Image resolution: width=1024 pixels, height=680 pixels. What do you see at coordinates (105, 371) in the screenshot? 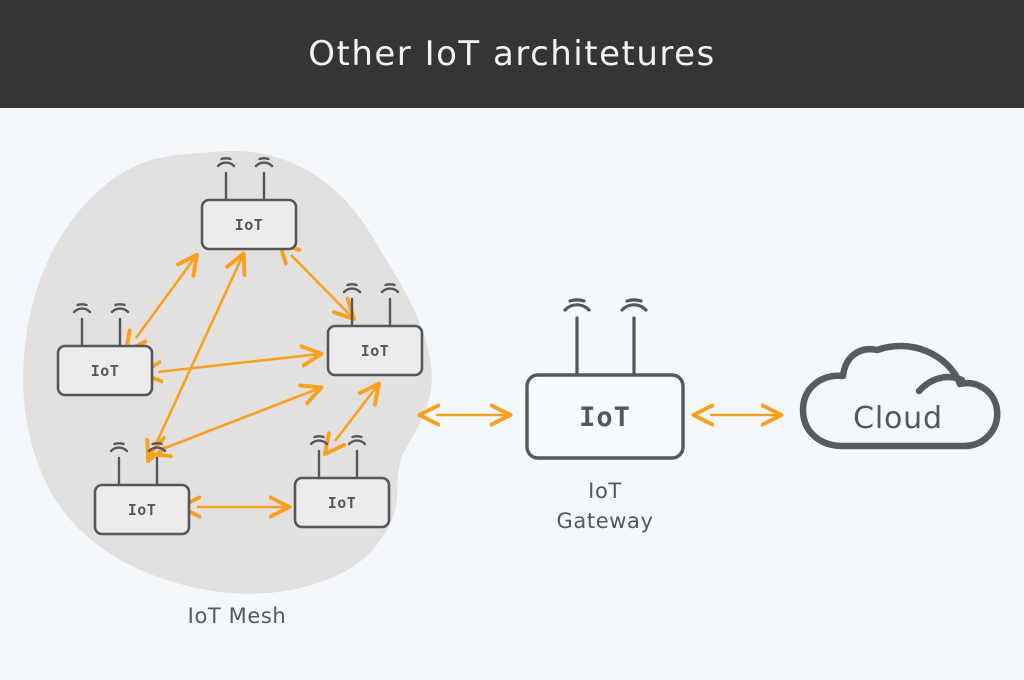
I see `mesh-node-left-label: IoT` at bounding box center [105, 371].